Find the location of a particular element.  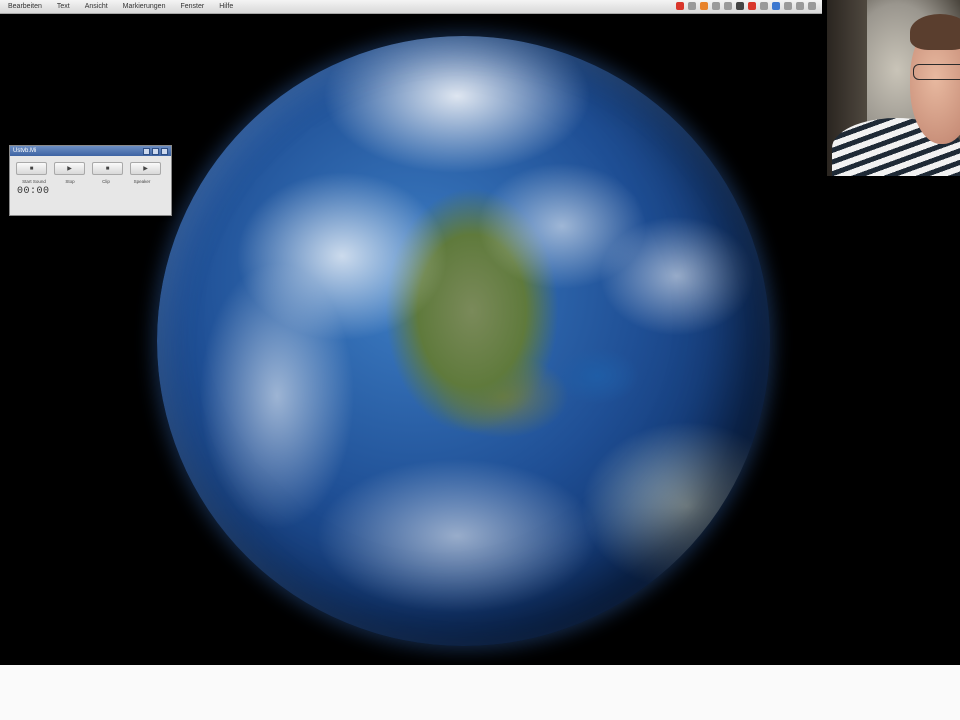

clip-button: ■ is located at coordinates (107, 168).